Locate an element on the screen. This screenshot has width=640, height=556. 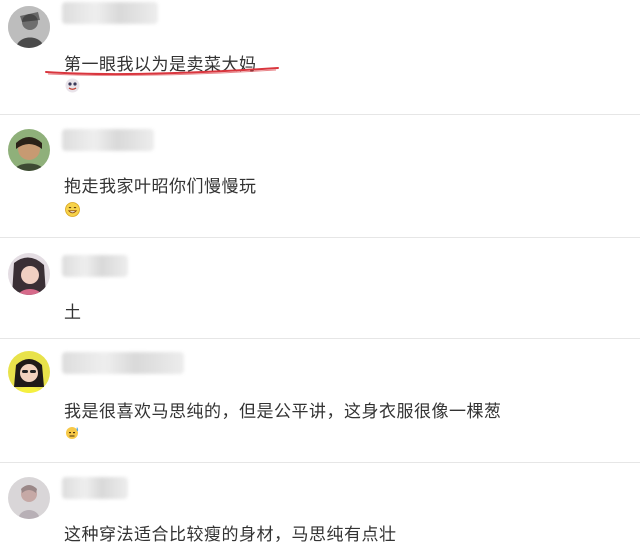
comment-text: 我是很喜欢马思纯的，但是公平讲，这身衣服很像一棵葱 is located at coordinates (283, 412).